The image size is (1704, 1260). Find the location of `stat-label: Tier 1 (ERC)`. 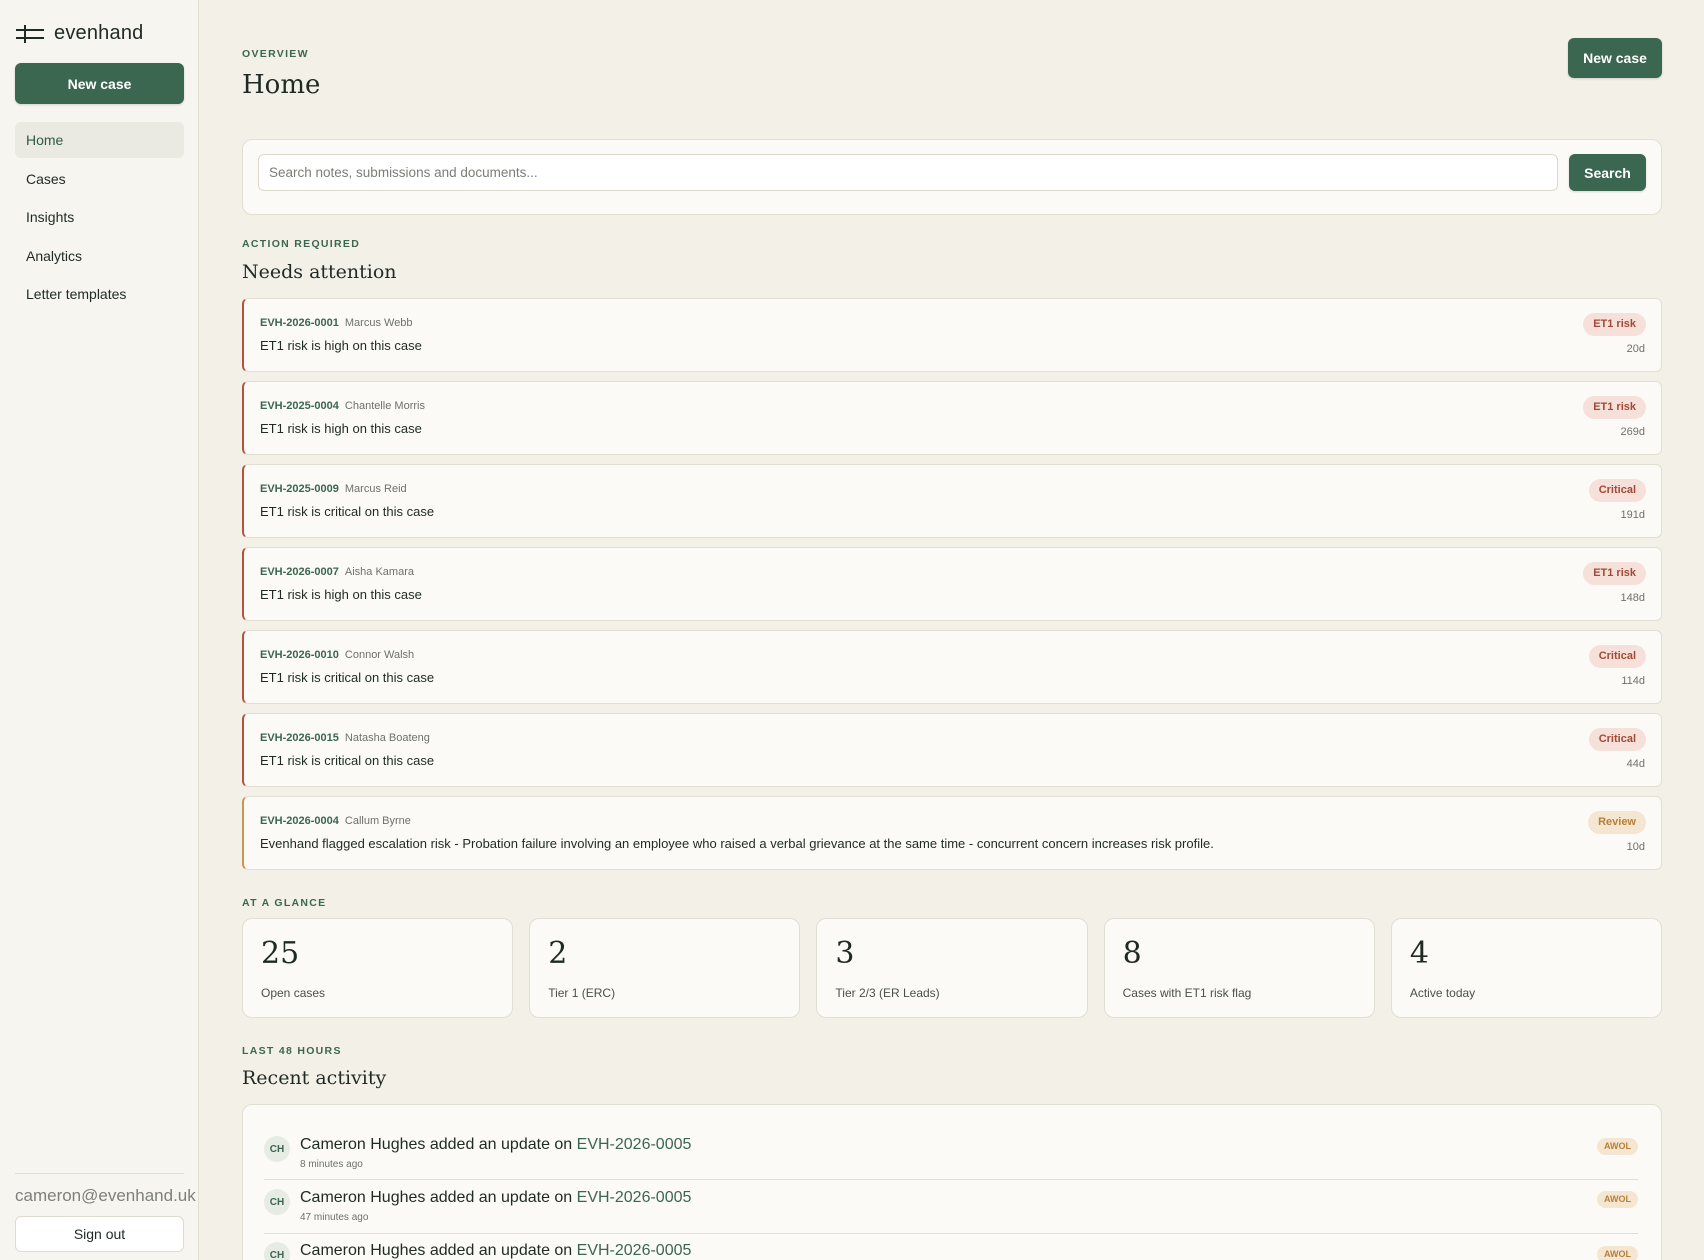

stat-label: Tier 1 (ERC) is located at coordinates (582, 993).